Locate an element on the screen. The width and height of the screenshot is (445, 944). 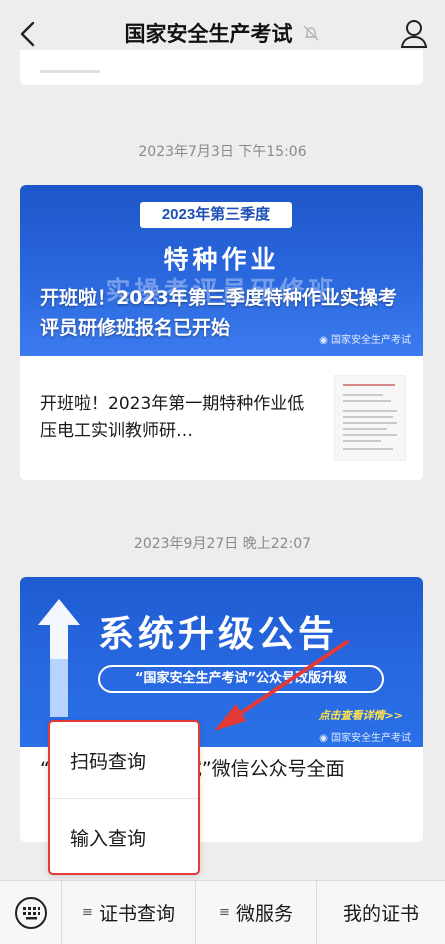
bell-slash-icon is located at coordinates (311, 33).